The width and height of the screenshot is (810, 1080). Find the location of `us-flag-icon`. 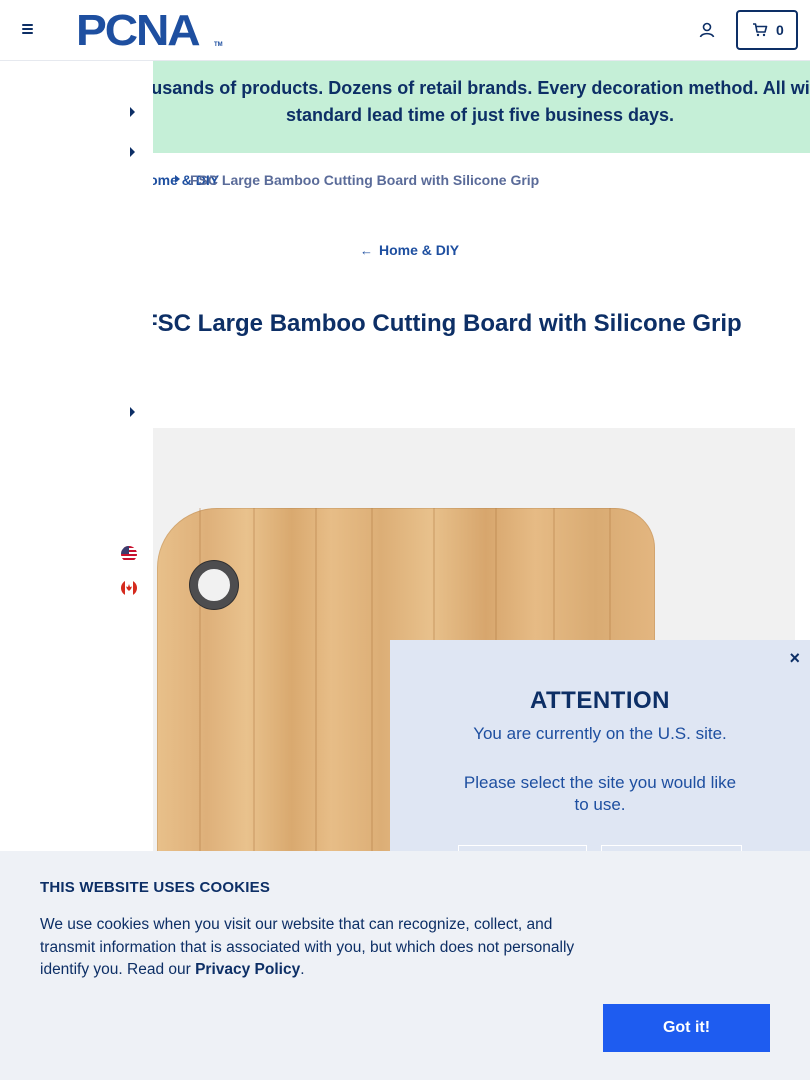

us-flag-icon is located at coordinates (129, 554).